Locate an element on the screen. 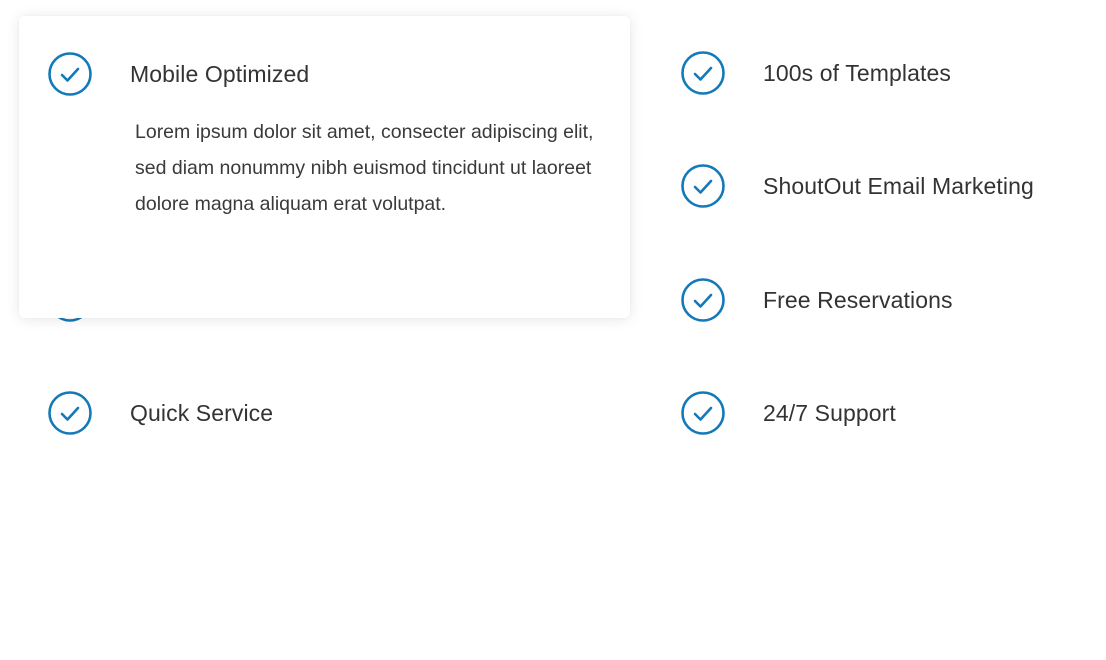 Image resolution: width=1106 pixels, height=660 pixels. feature-item-reservations: Free Reservations is located at coordinates (817, 300).